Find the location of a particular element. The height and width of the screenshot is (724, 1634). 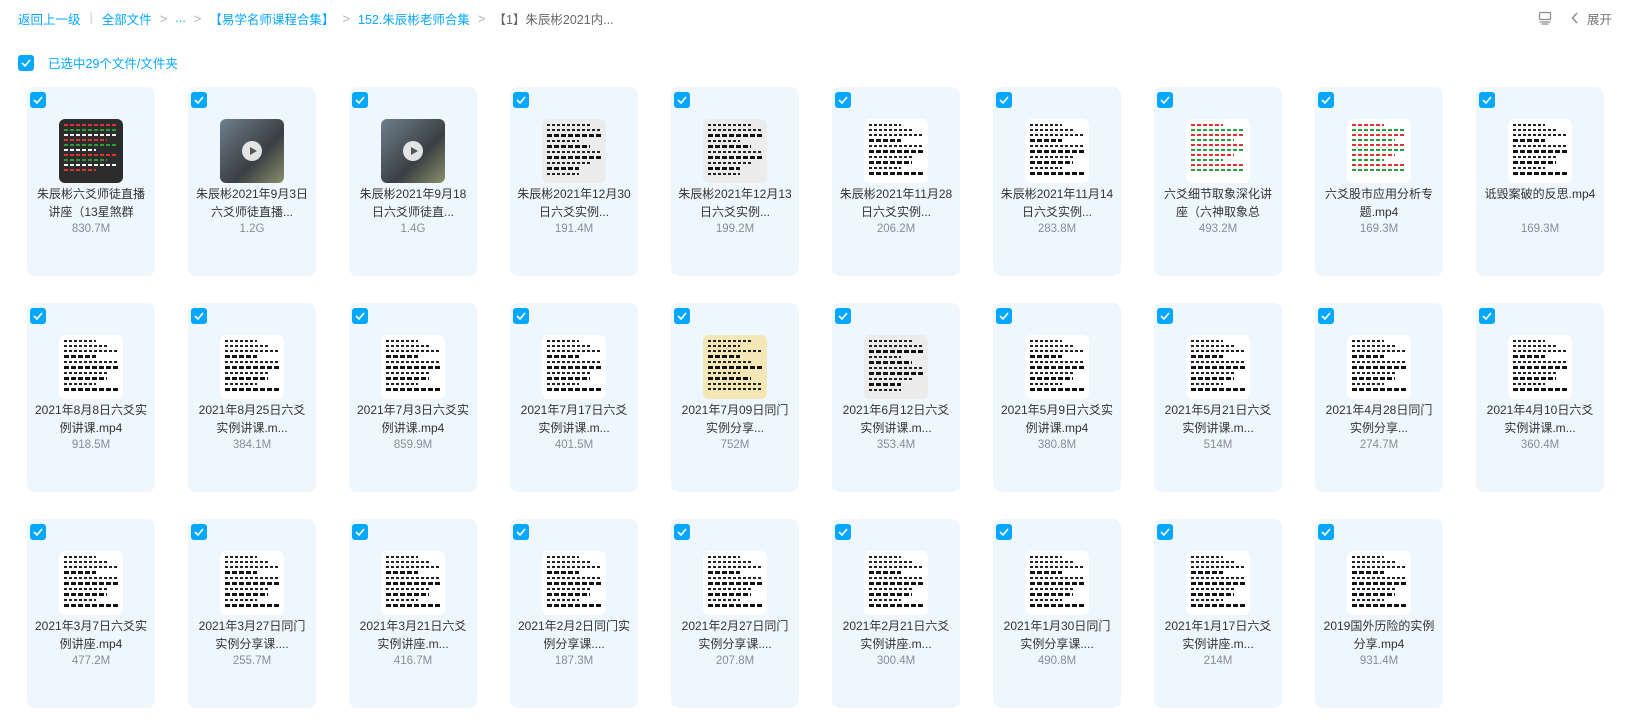

breadcrumb-level1: 【易学名师课程合集】 is located at coordinates (271, 18).